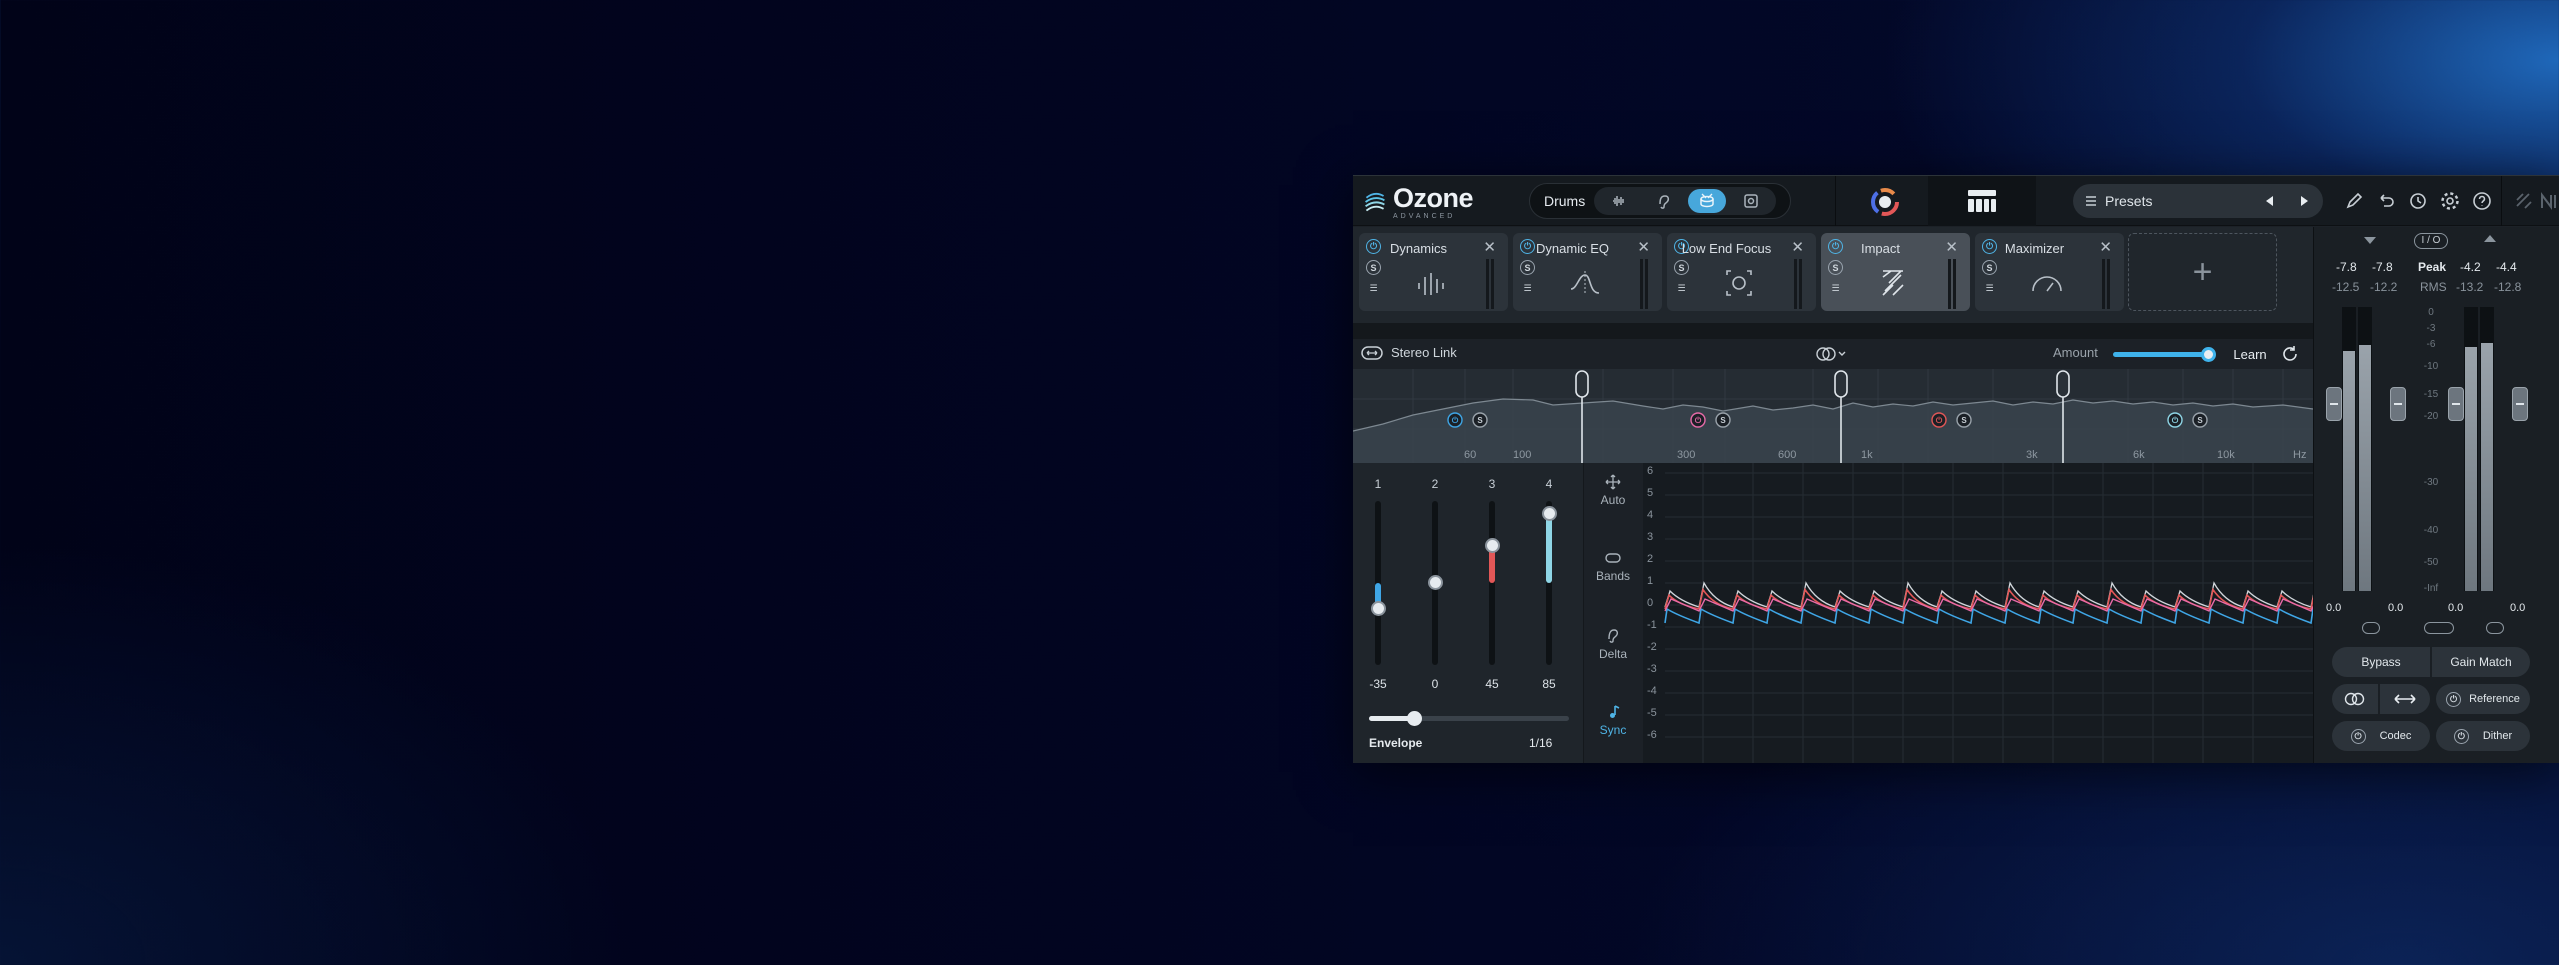  What do you see at coordinates (2384, 287) in the screenshot?
I see `input-rms-right: -12.2` at bounding box center [2384, 287].